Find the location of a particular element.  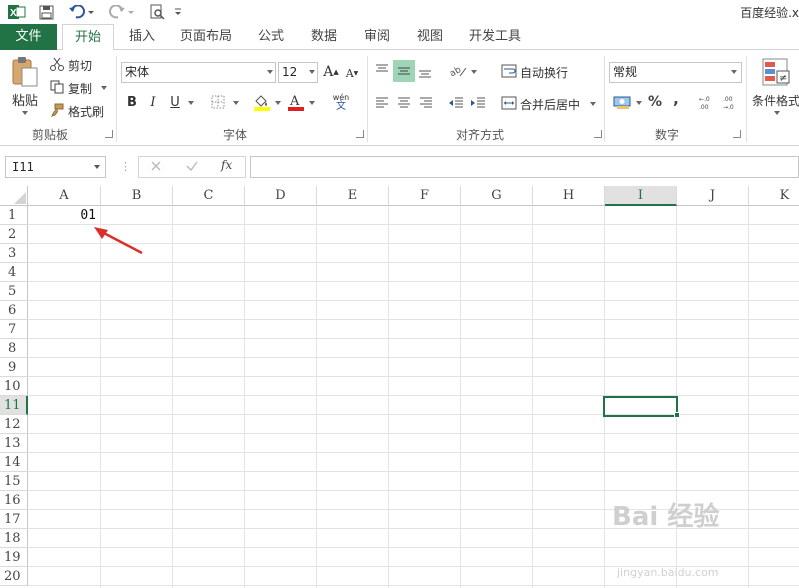

increase-indent-icon is located at coordinates (478, 103).